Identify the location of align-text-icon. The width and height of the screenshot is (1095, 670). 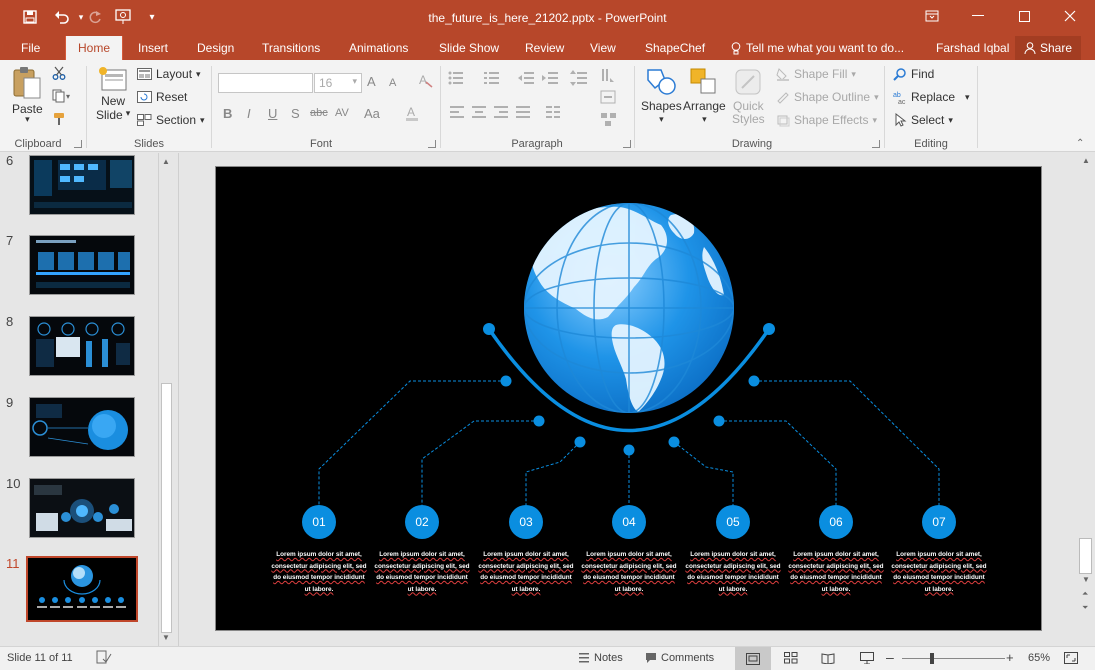
(609, 99).